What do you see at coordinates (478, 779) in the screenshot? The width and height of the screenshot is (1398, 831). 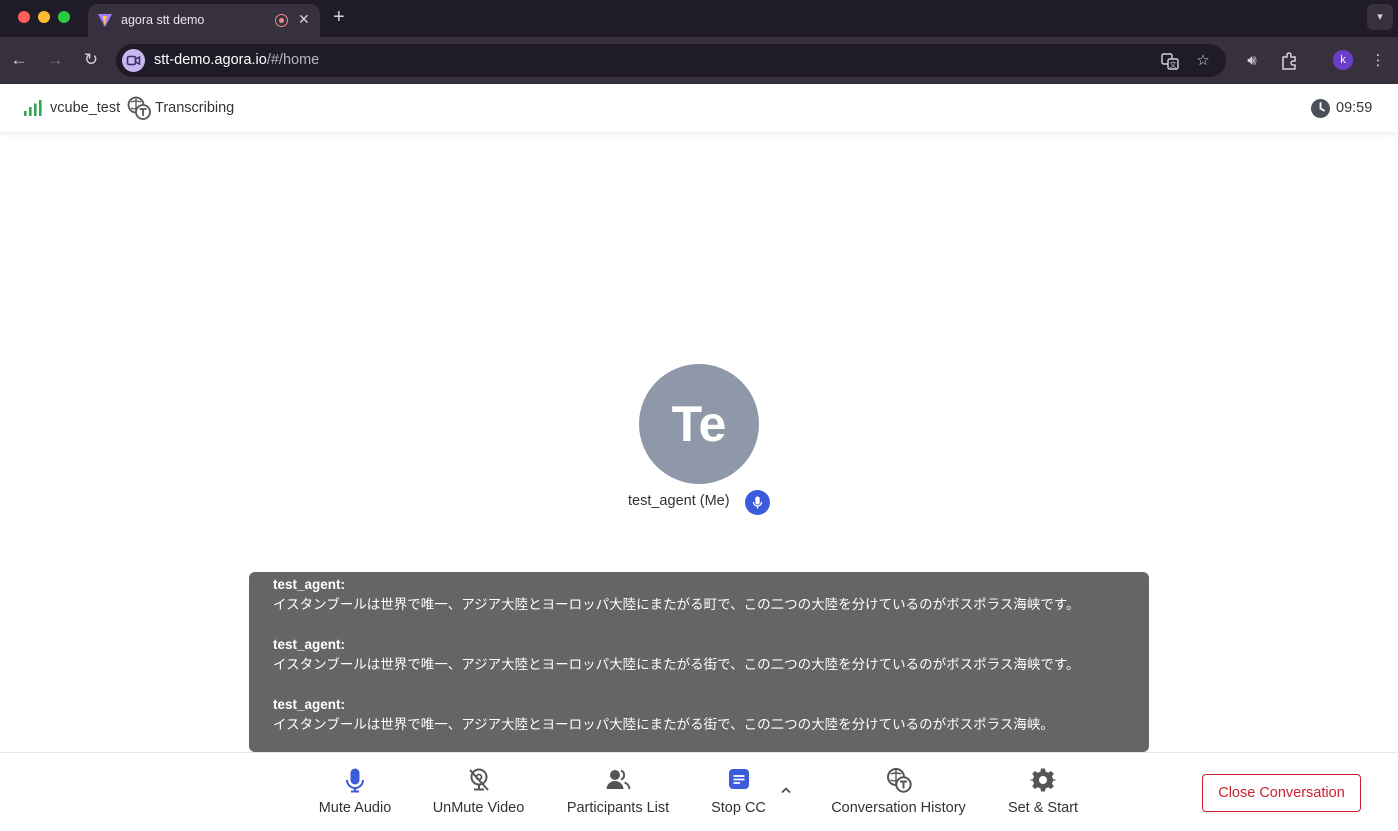 I see `camera-off-icon` at bounding box center [478, 779].